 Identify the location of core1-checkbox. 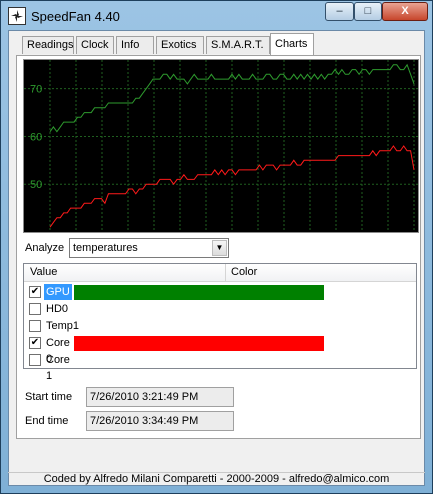
(35, 360).